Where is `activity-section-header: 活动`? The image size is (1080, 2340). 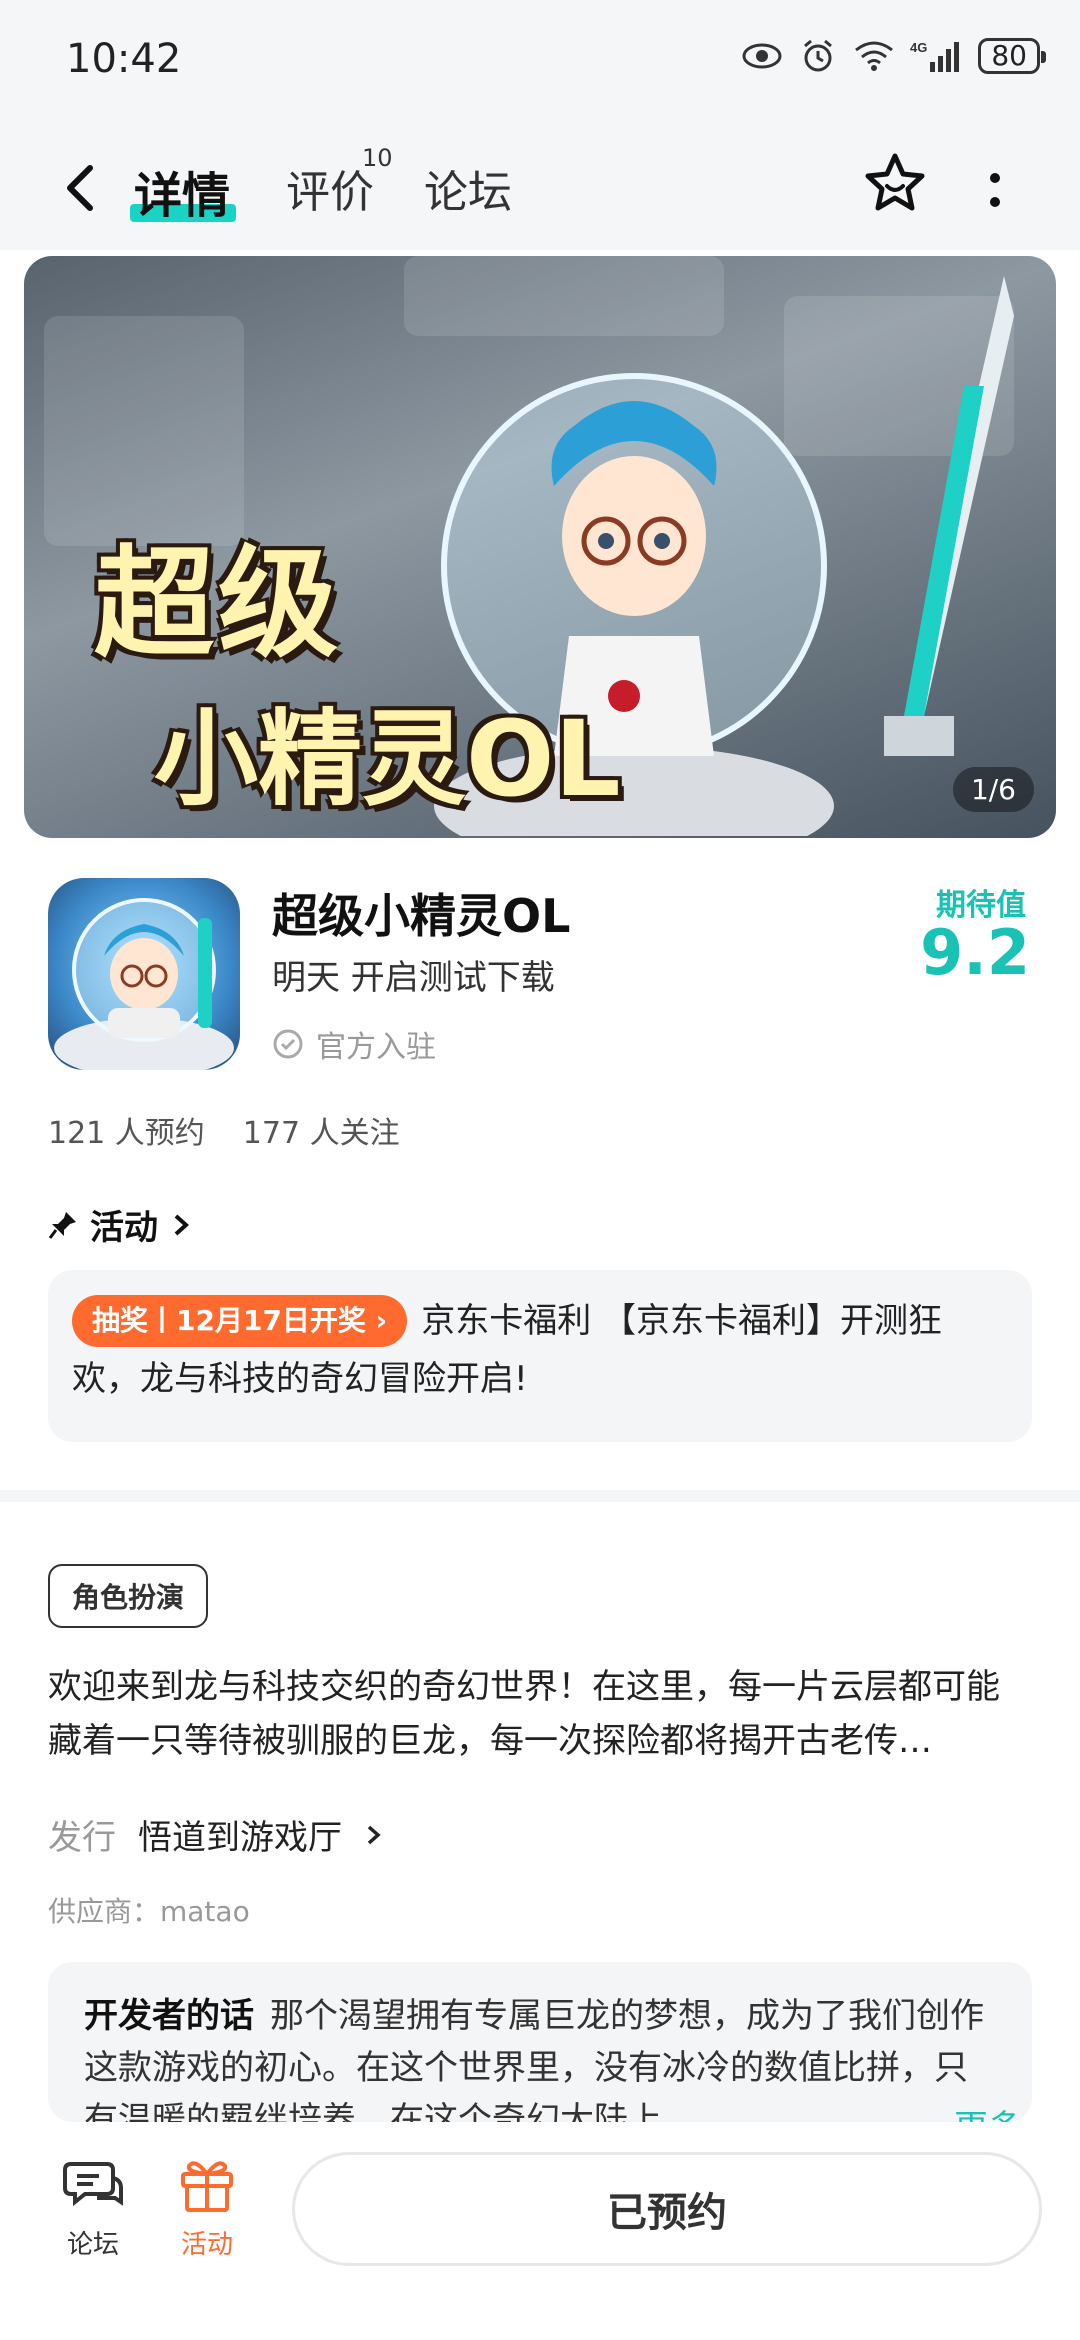
activity-section-header: 活动 is located at coordinates (120, 1224).